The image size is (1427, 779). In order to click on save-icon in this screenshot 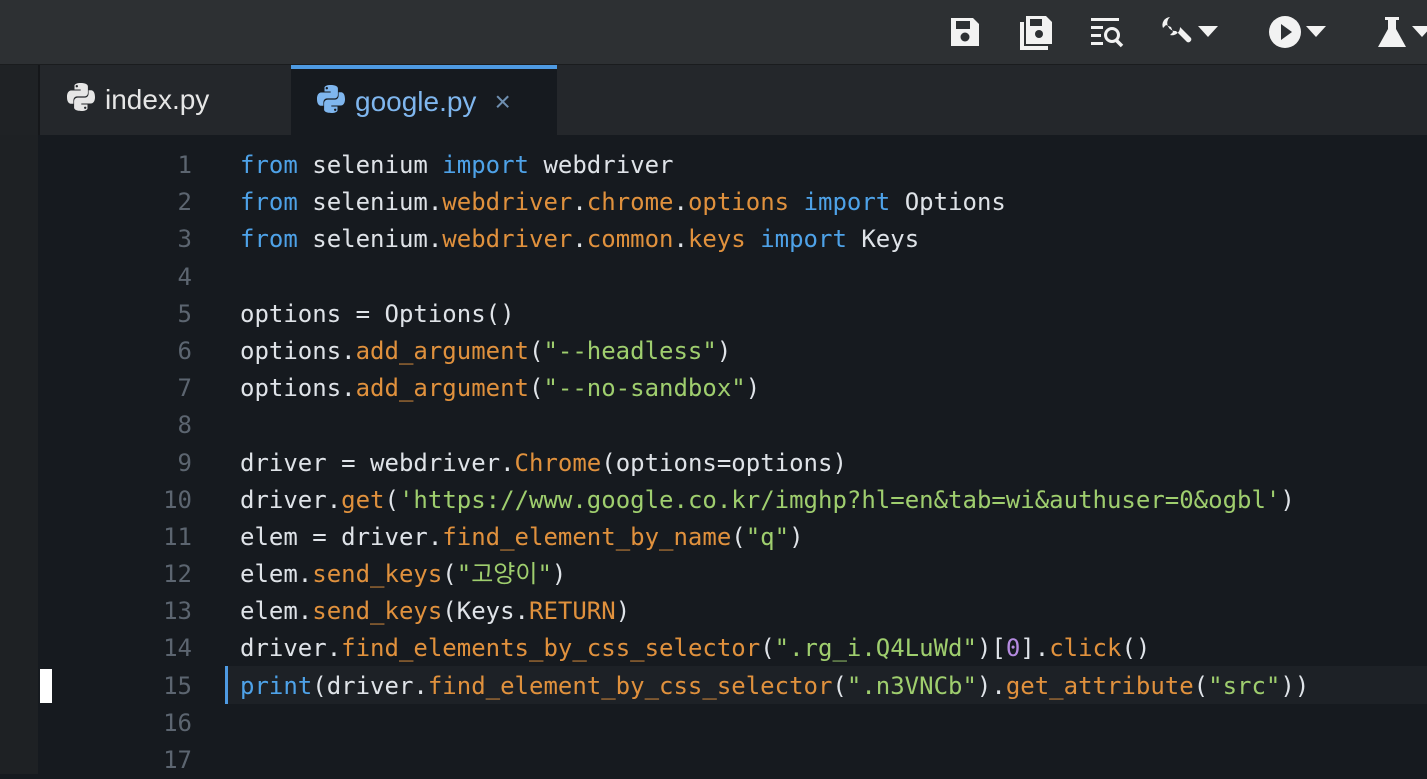, I will do `click(965, 32)`.